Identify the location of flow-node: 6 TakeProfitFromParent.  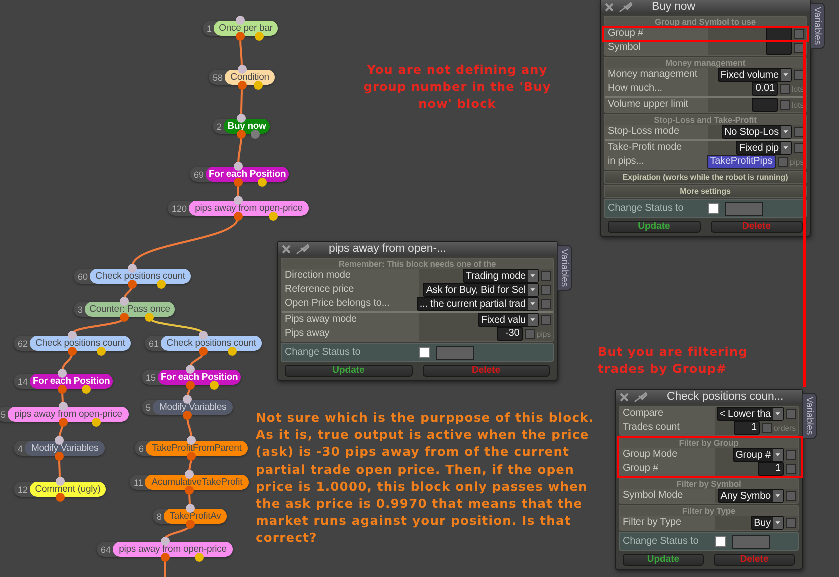
(191, 448).